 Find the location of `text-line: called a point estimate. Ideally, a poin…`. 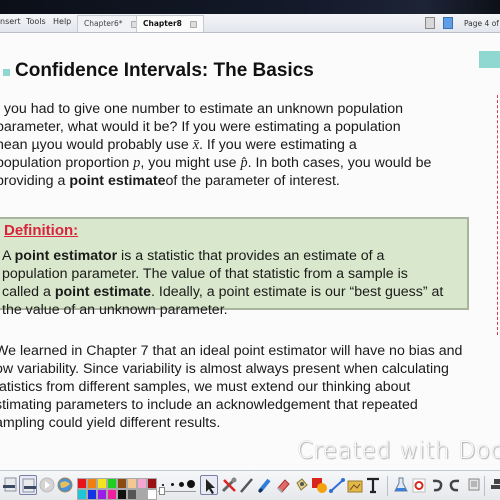

text-line: called a point estimate. Ideally, a poin… is located at coordinates (222, 292).